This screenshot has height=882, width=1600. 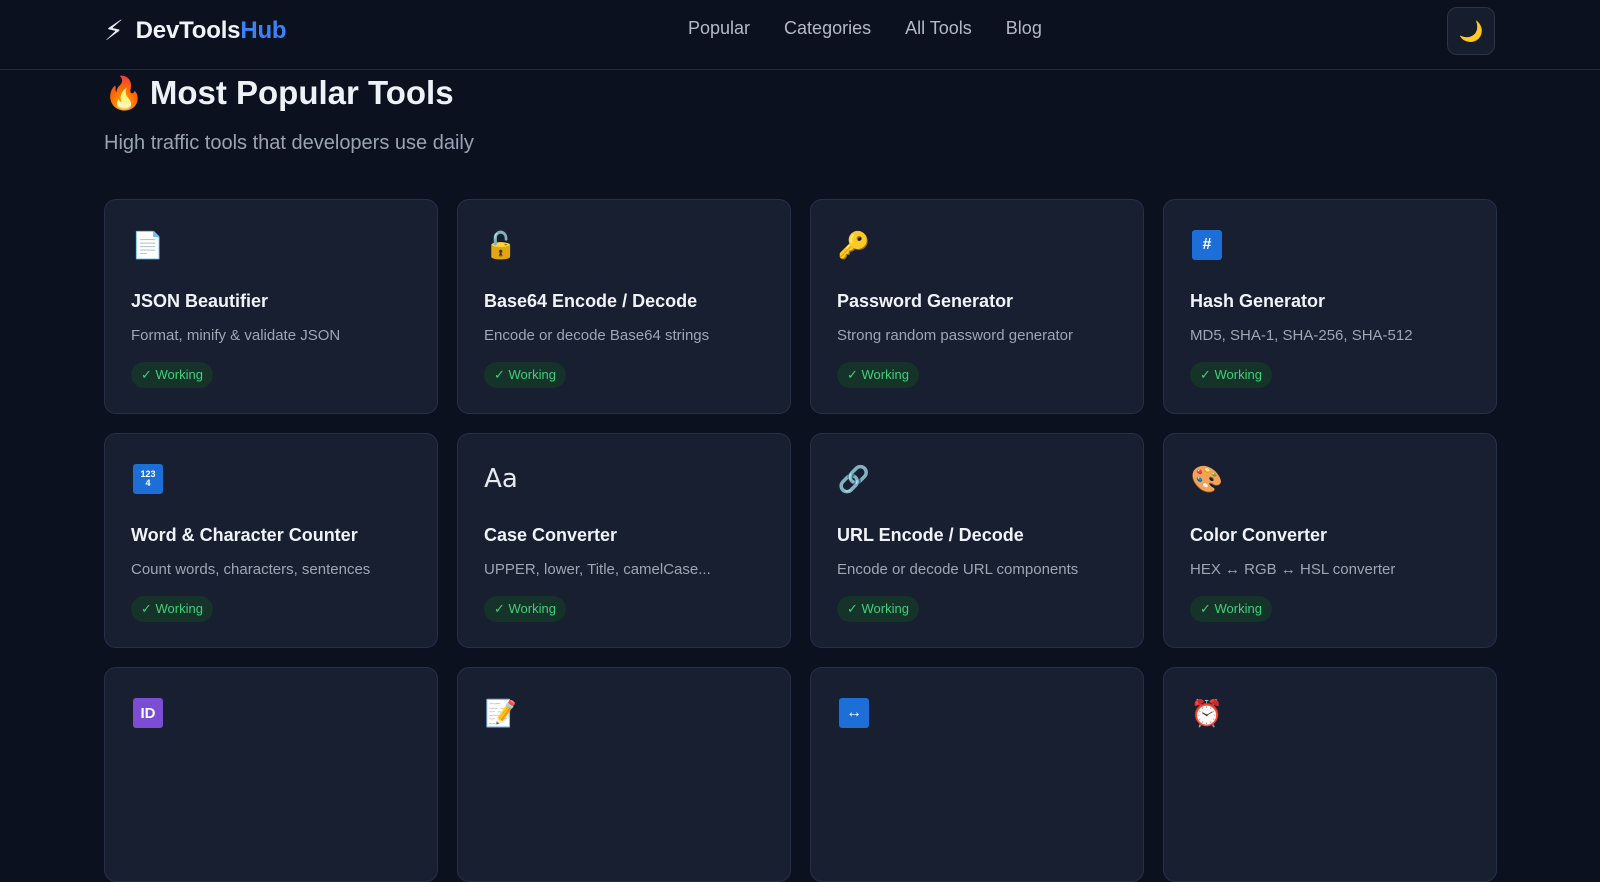 I want to click on case-icon: Aa, so click(x=501, y=479).